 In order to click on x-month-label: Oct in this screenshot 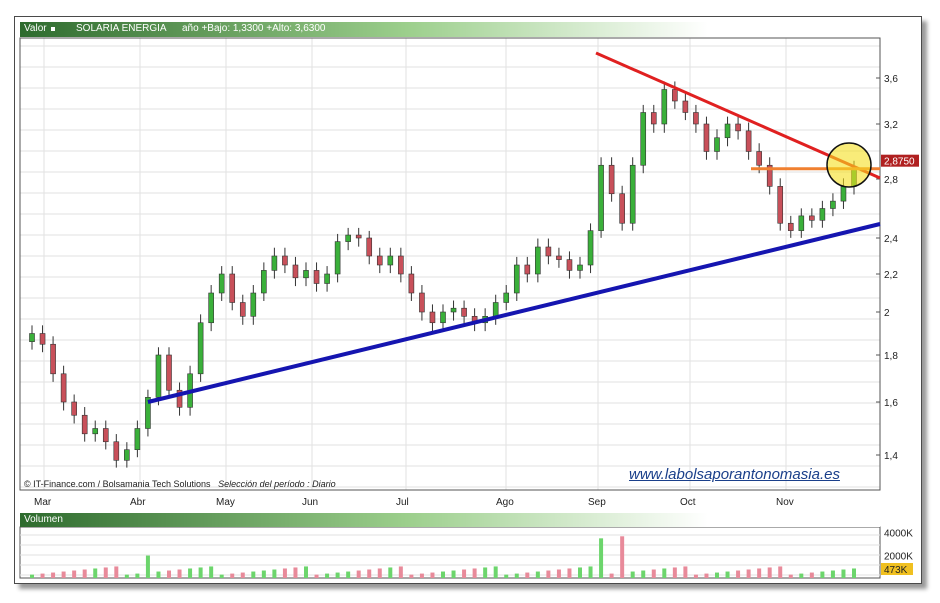, I will do `click(688, 502)`.